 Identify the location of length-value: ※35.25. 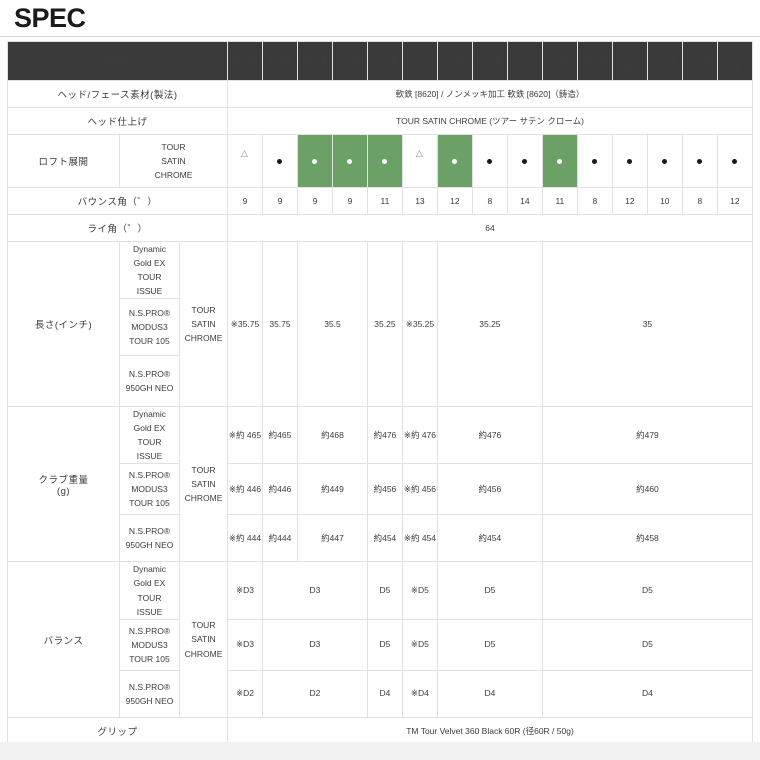
(419, 324).